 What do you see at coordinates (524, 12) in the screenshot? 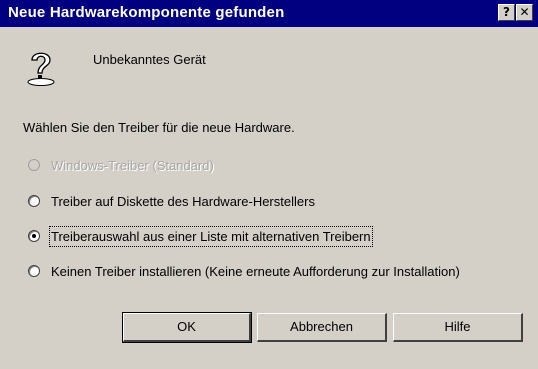
I see `close-button: ✕` at bounding box center [524, 12].